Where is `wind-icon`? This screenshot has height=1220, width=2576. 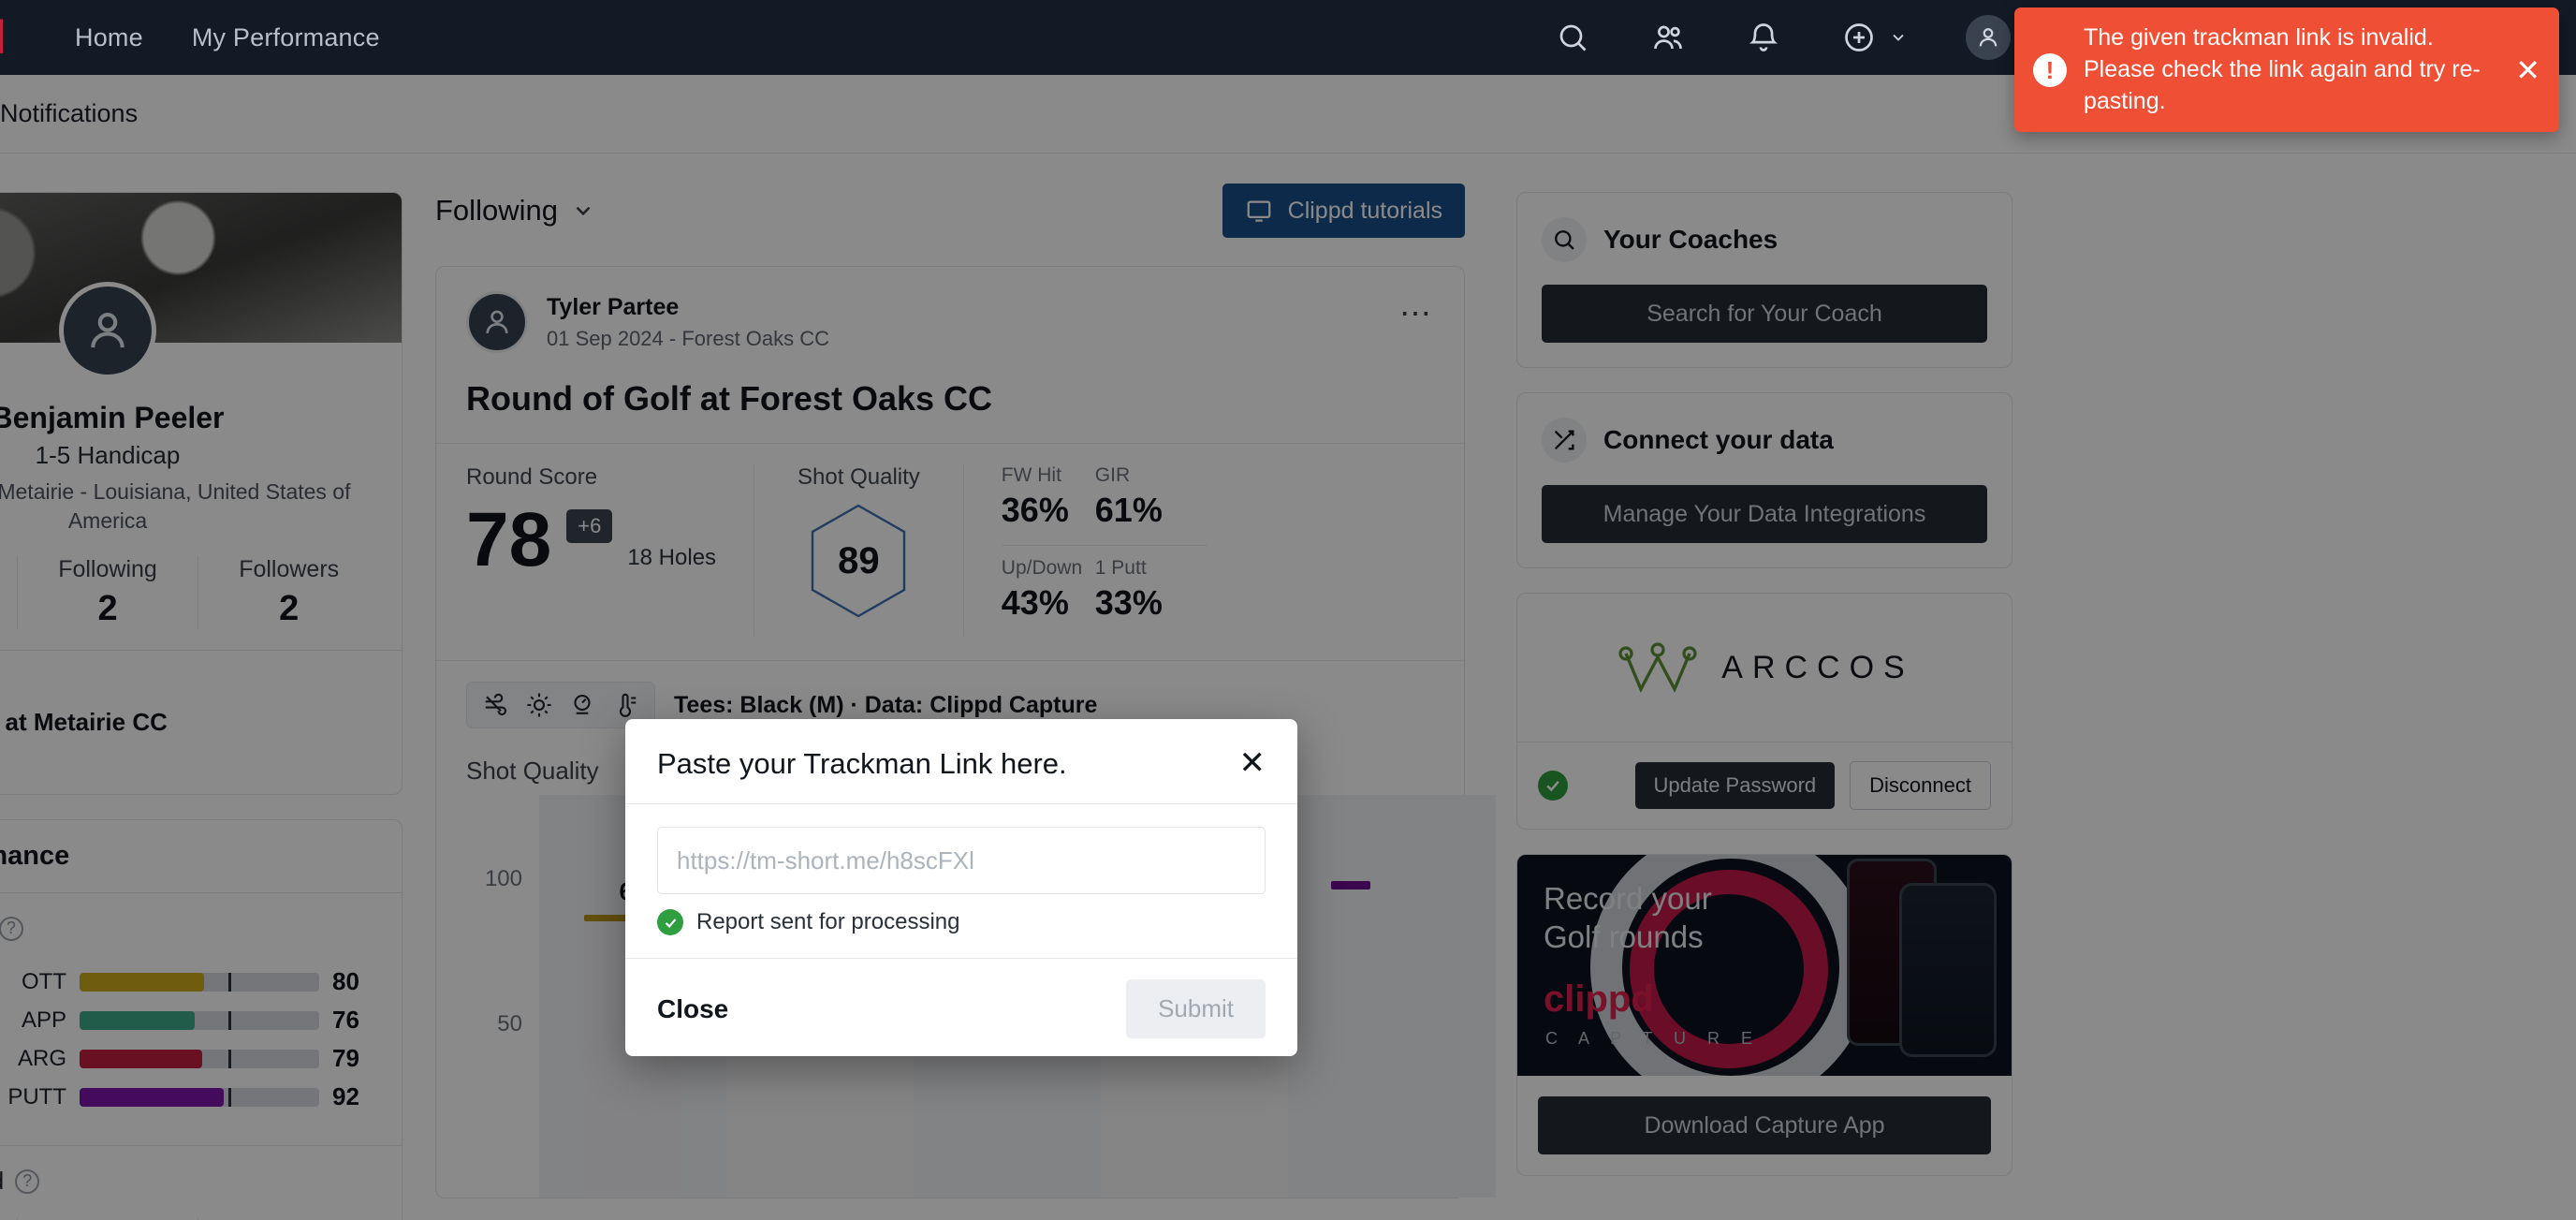
wind-icon is located at coordinates (496, 704).